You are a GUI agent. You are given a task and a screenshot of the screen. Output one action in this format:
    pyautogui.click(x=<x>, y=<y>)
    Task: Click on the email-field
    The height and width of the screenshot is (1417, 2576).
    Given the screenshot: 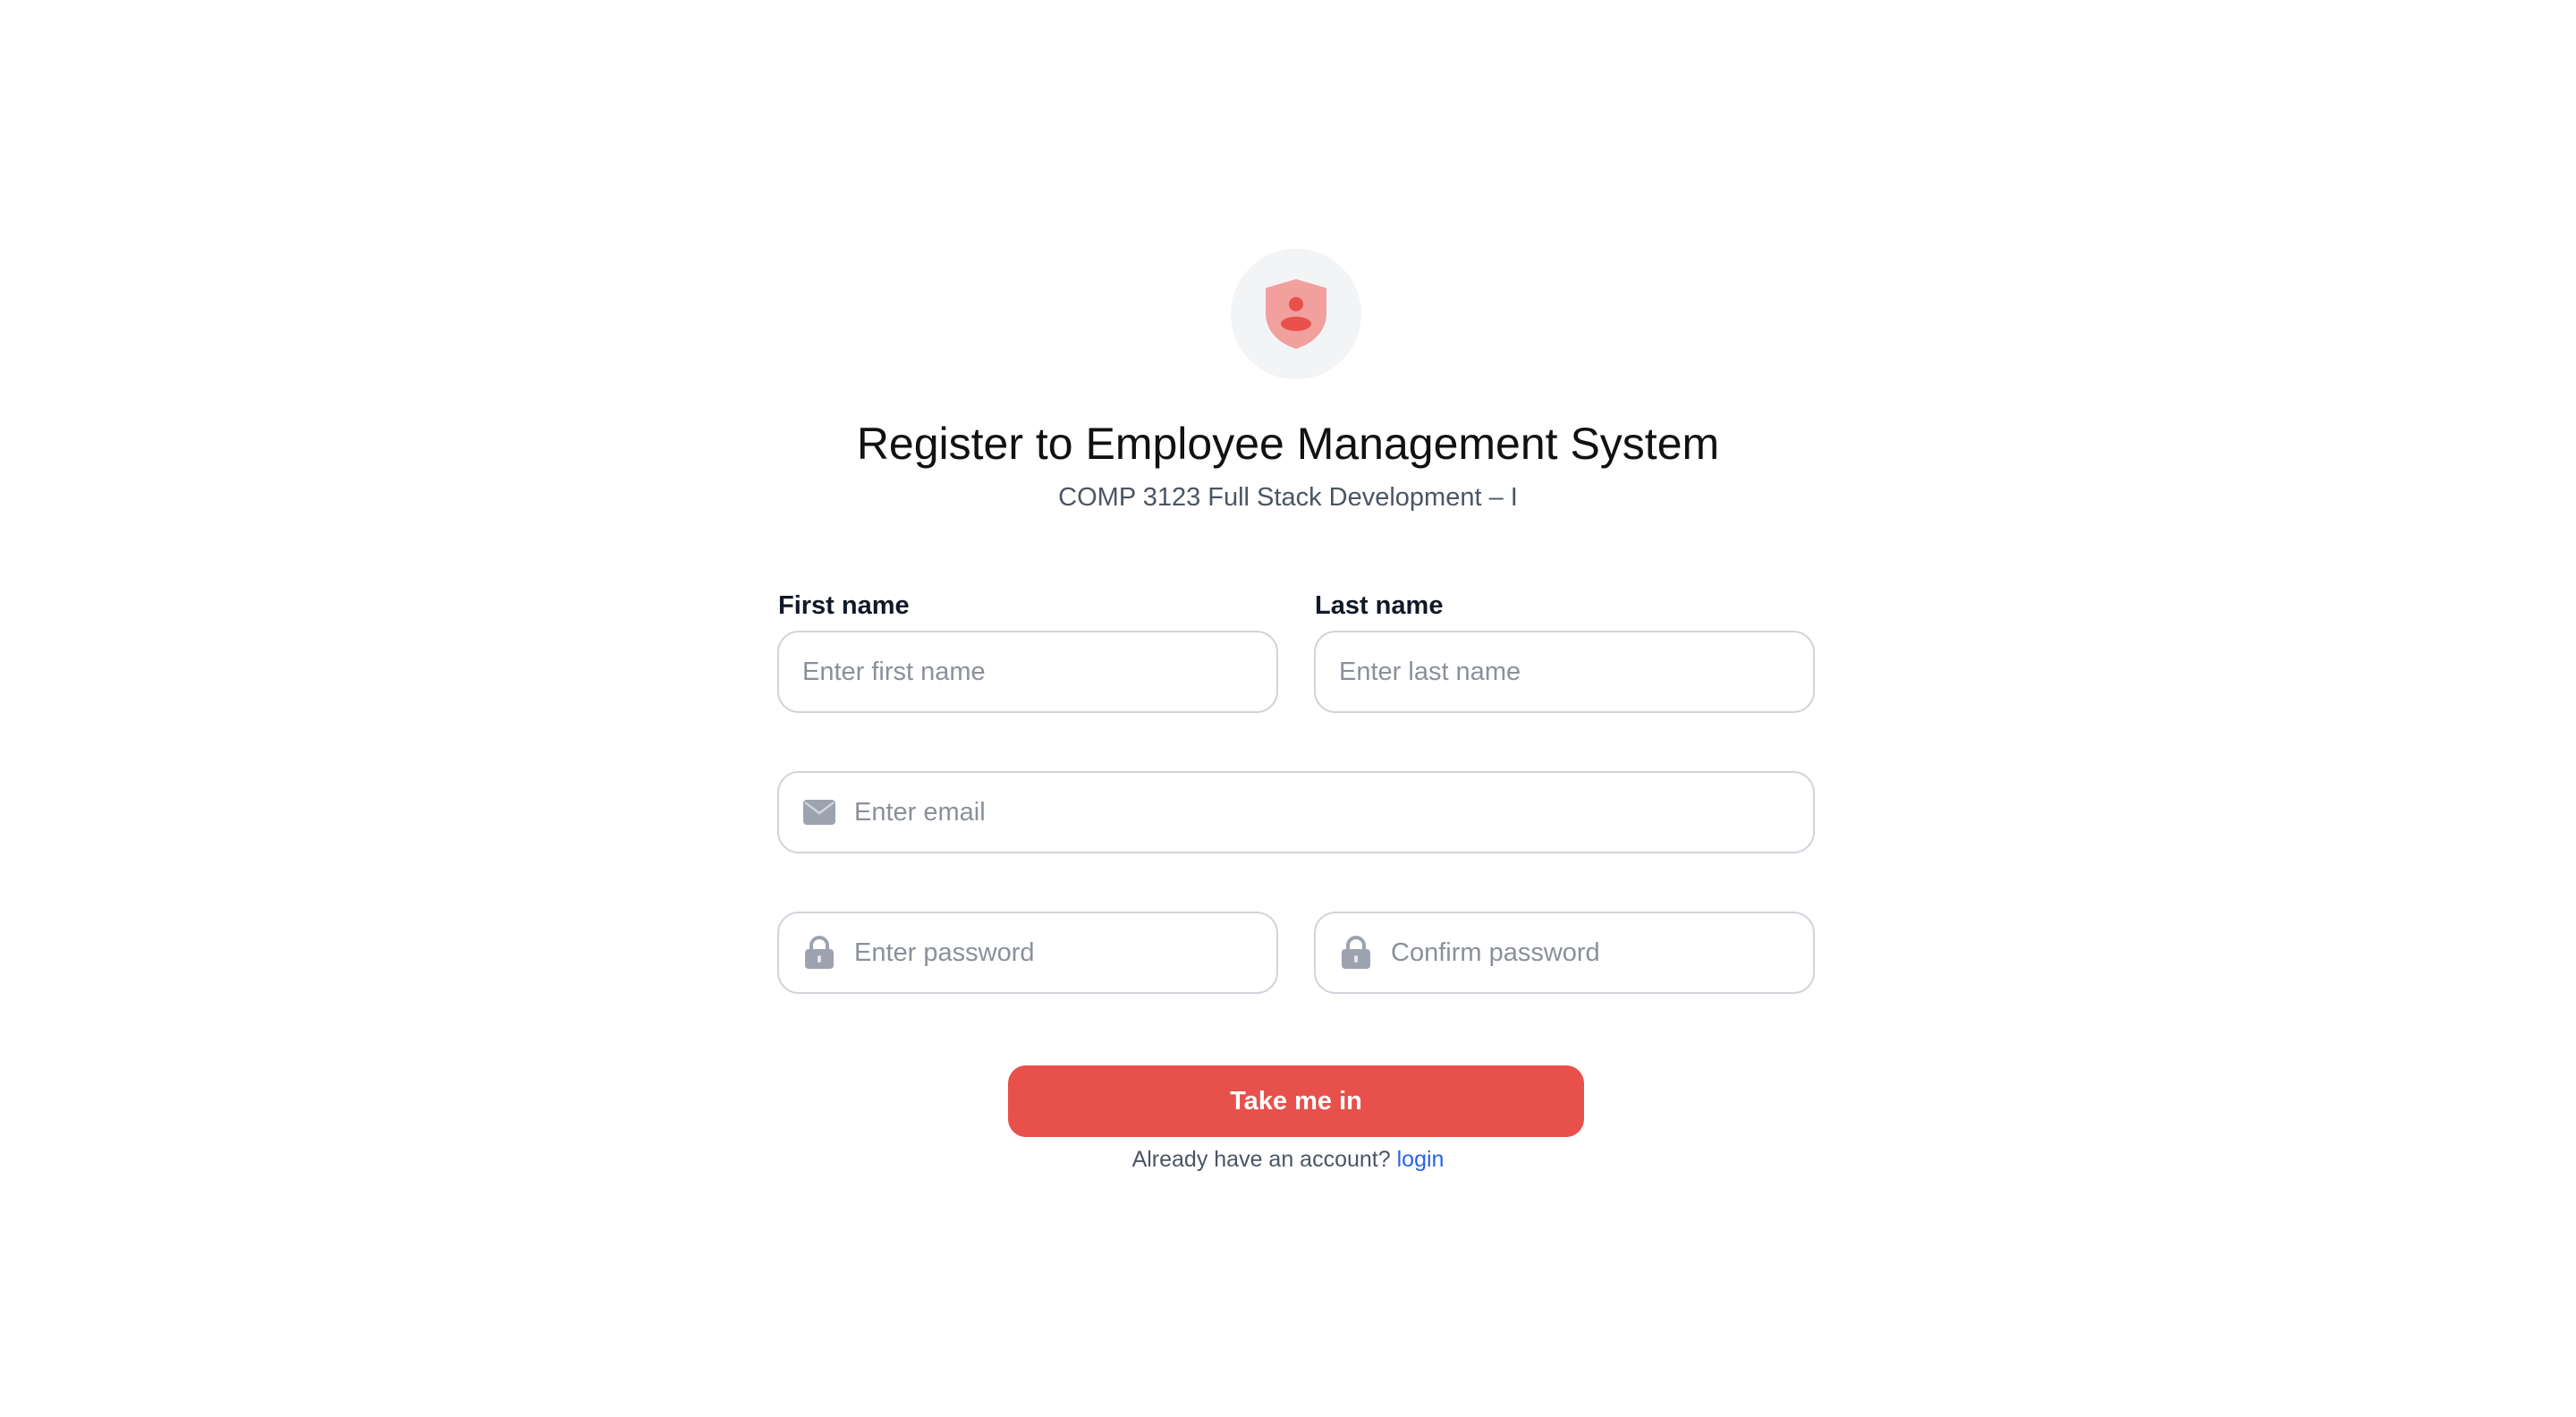 What is the action you would take?
    pyautogui.click(x=1296, y=812)
    